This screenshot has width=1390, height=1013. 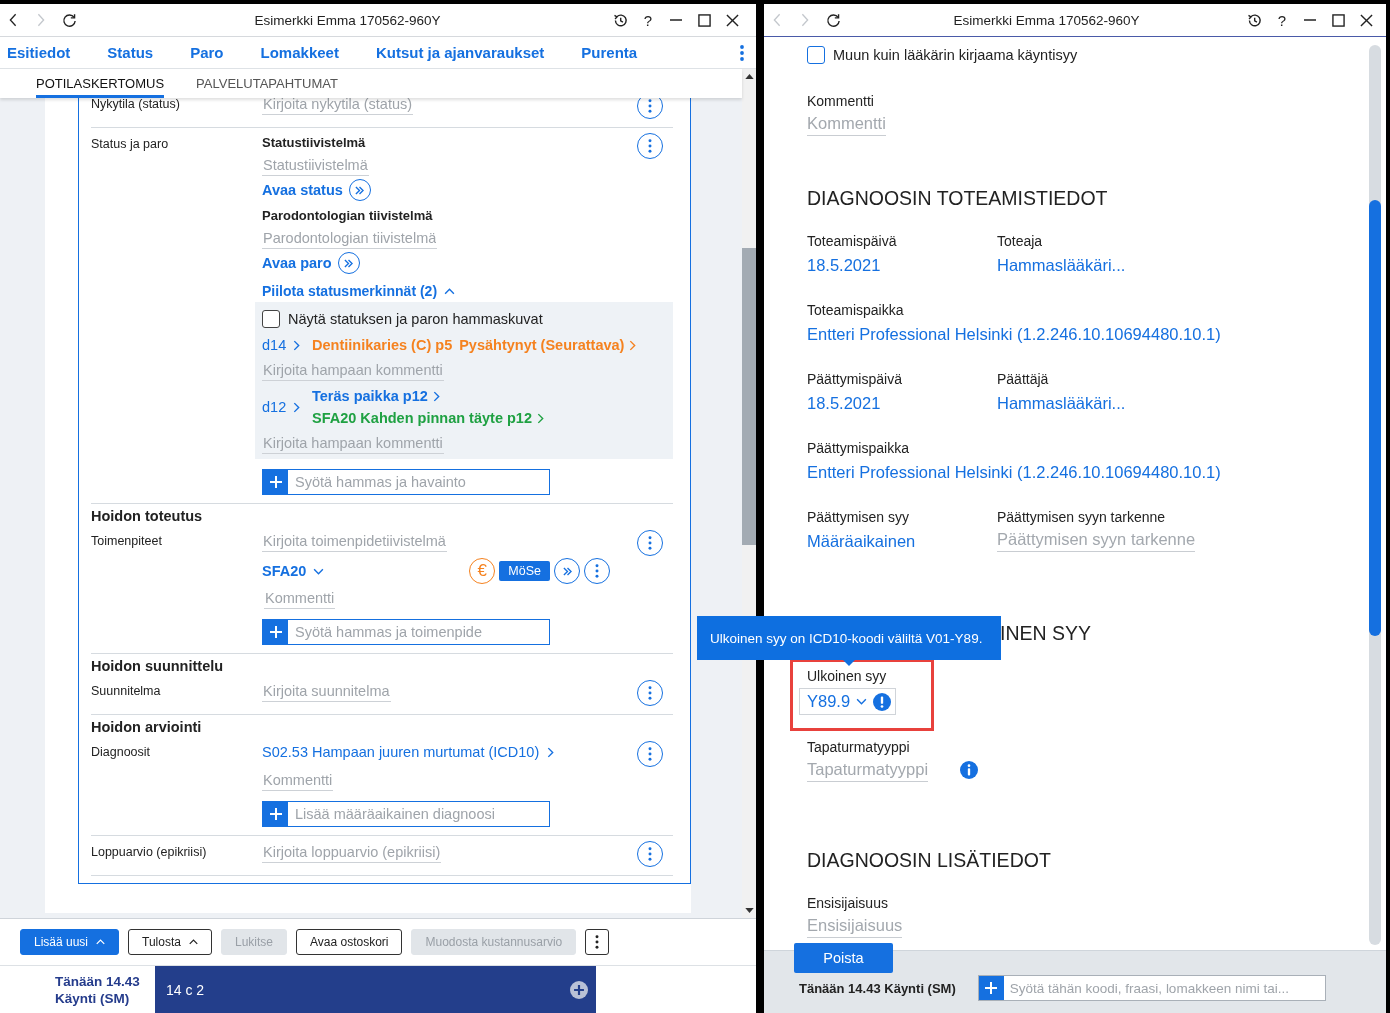 I want to click on tooltip: Ulkoinen syy on ICD10-koodi väliltä V01-Y89., so click(x=849, y=641).